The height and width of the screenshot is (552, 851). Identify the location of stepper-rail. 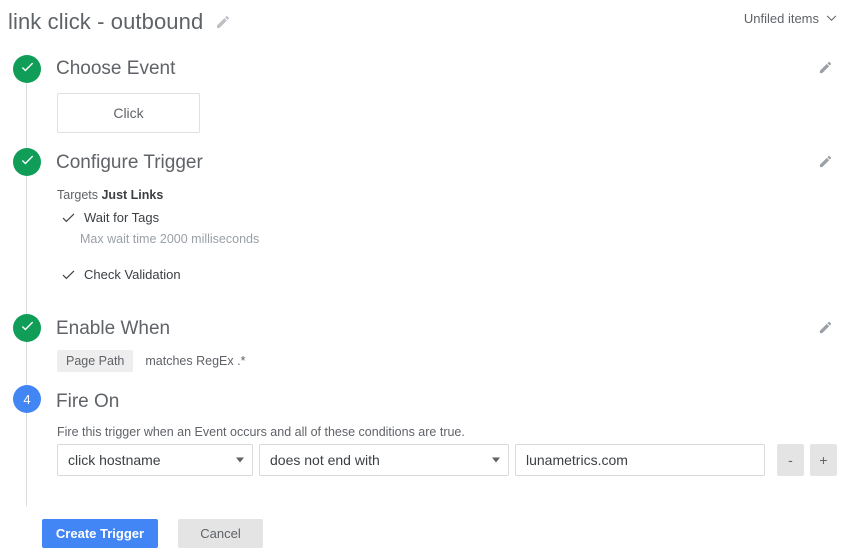
(26, 290).